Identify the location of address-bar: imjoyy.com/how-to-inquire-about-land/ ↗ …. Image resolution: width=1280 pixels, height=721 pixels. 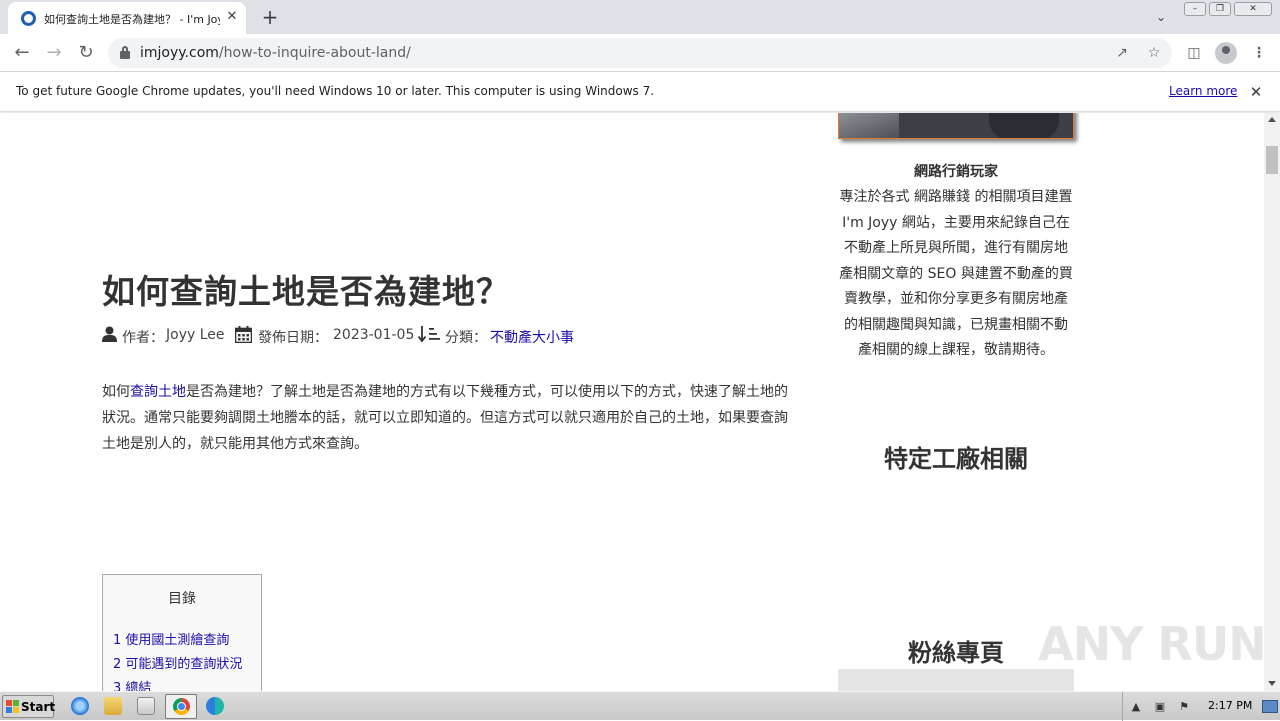
(640, 53).